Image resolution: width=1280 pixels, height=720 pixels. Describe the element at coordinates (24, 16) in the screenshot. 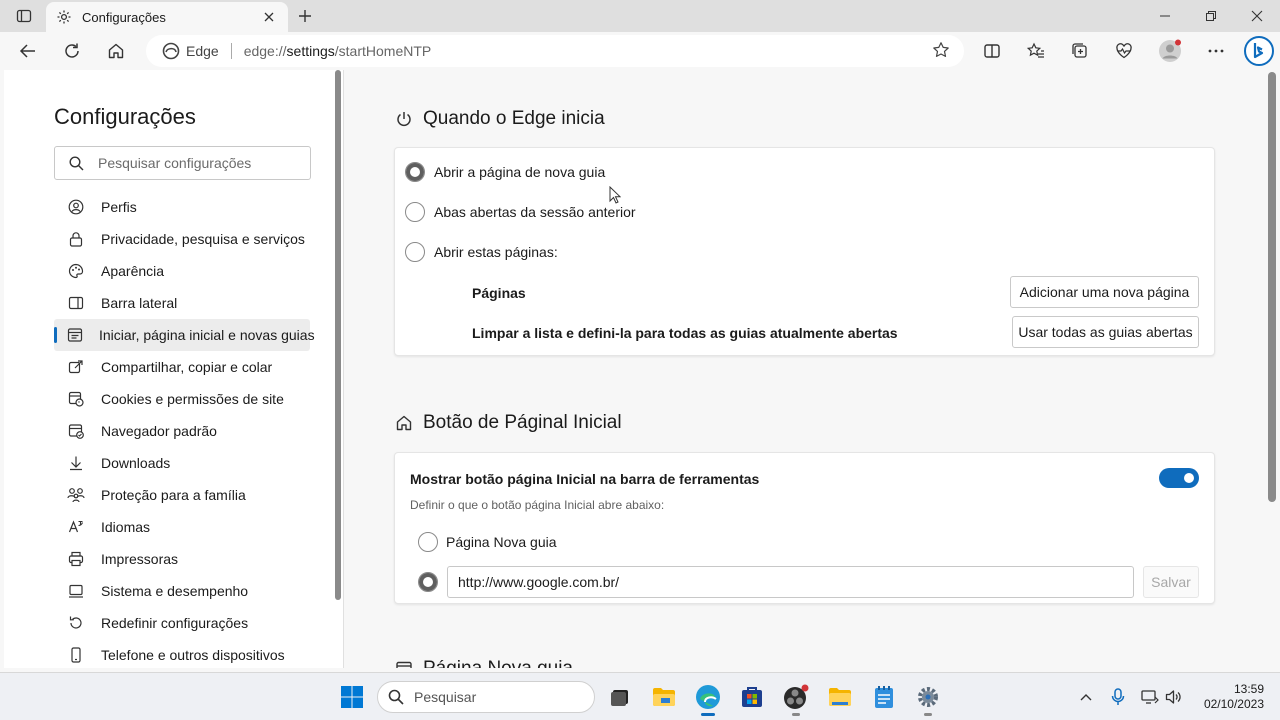

I see `tab-actions-button` at that location.